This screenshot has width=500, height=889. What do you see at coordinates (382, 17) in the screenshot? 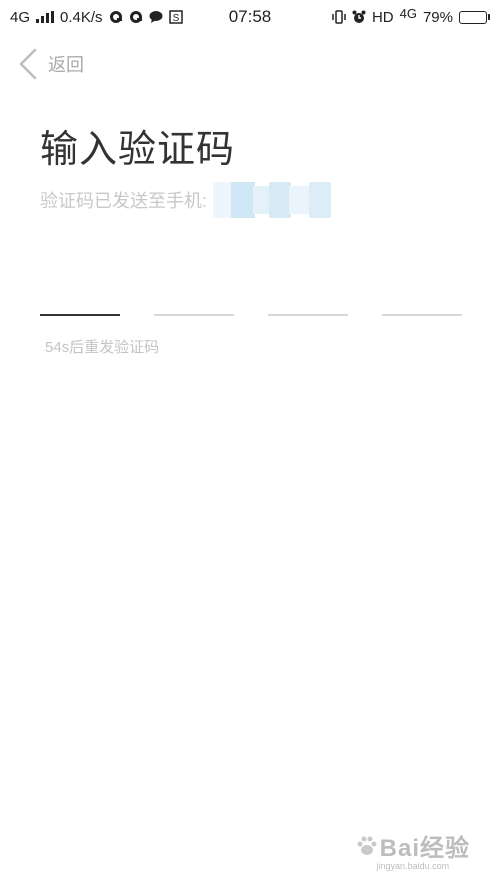
I see `hd-indicator: HD` at bounding box center [382, 17].